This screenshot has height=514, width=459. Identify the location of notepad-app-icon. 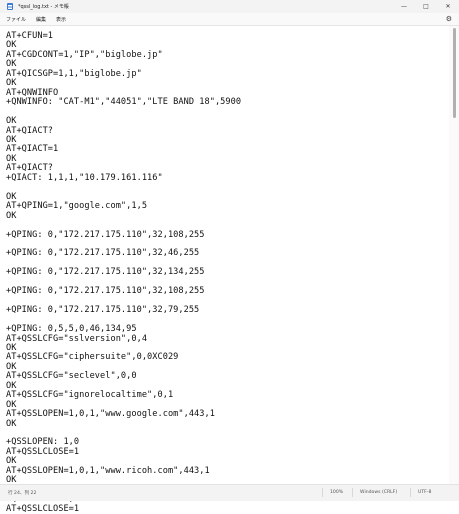
(10, 6).